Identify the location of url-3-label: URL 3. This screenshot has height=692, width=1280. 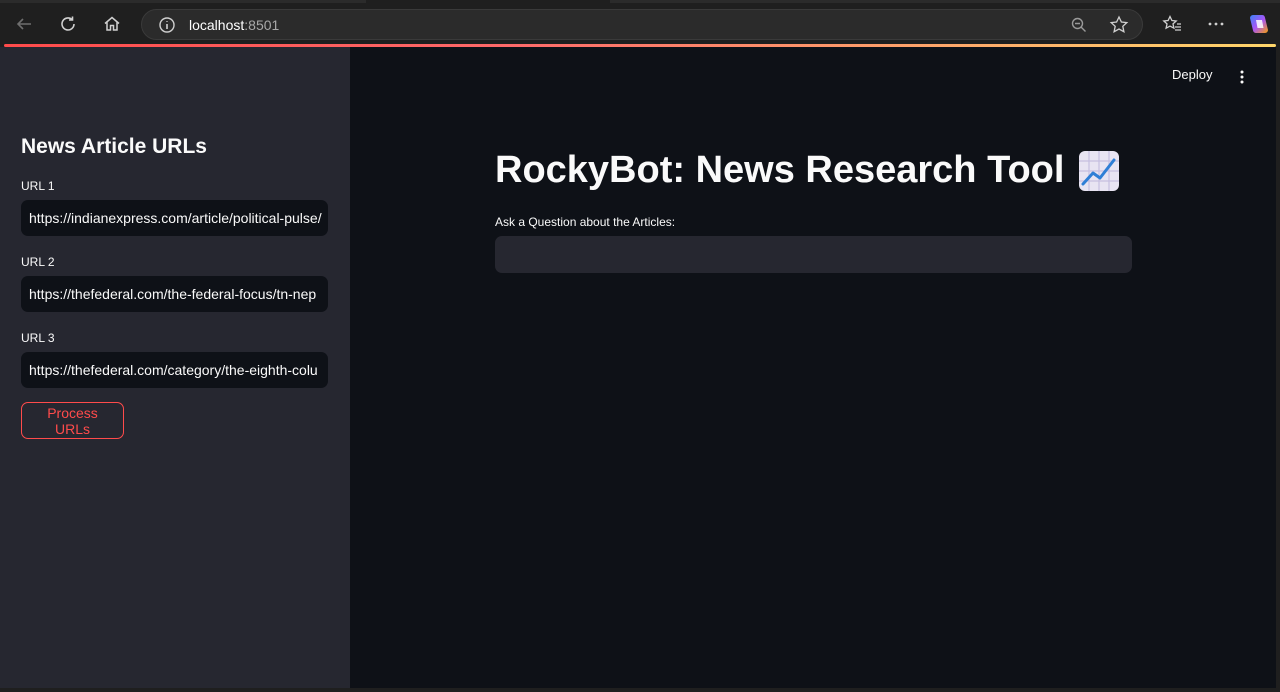
(38, 338).